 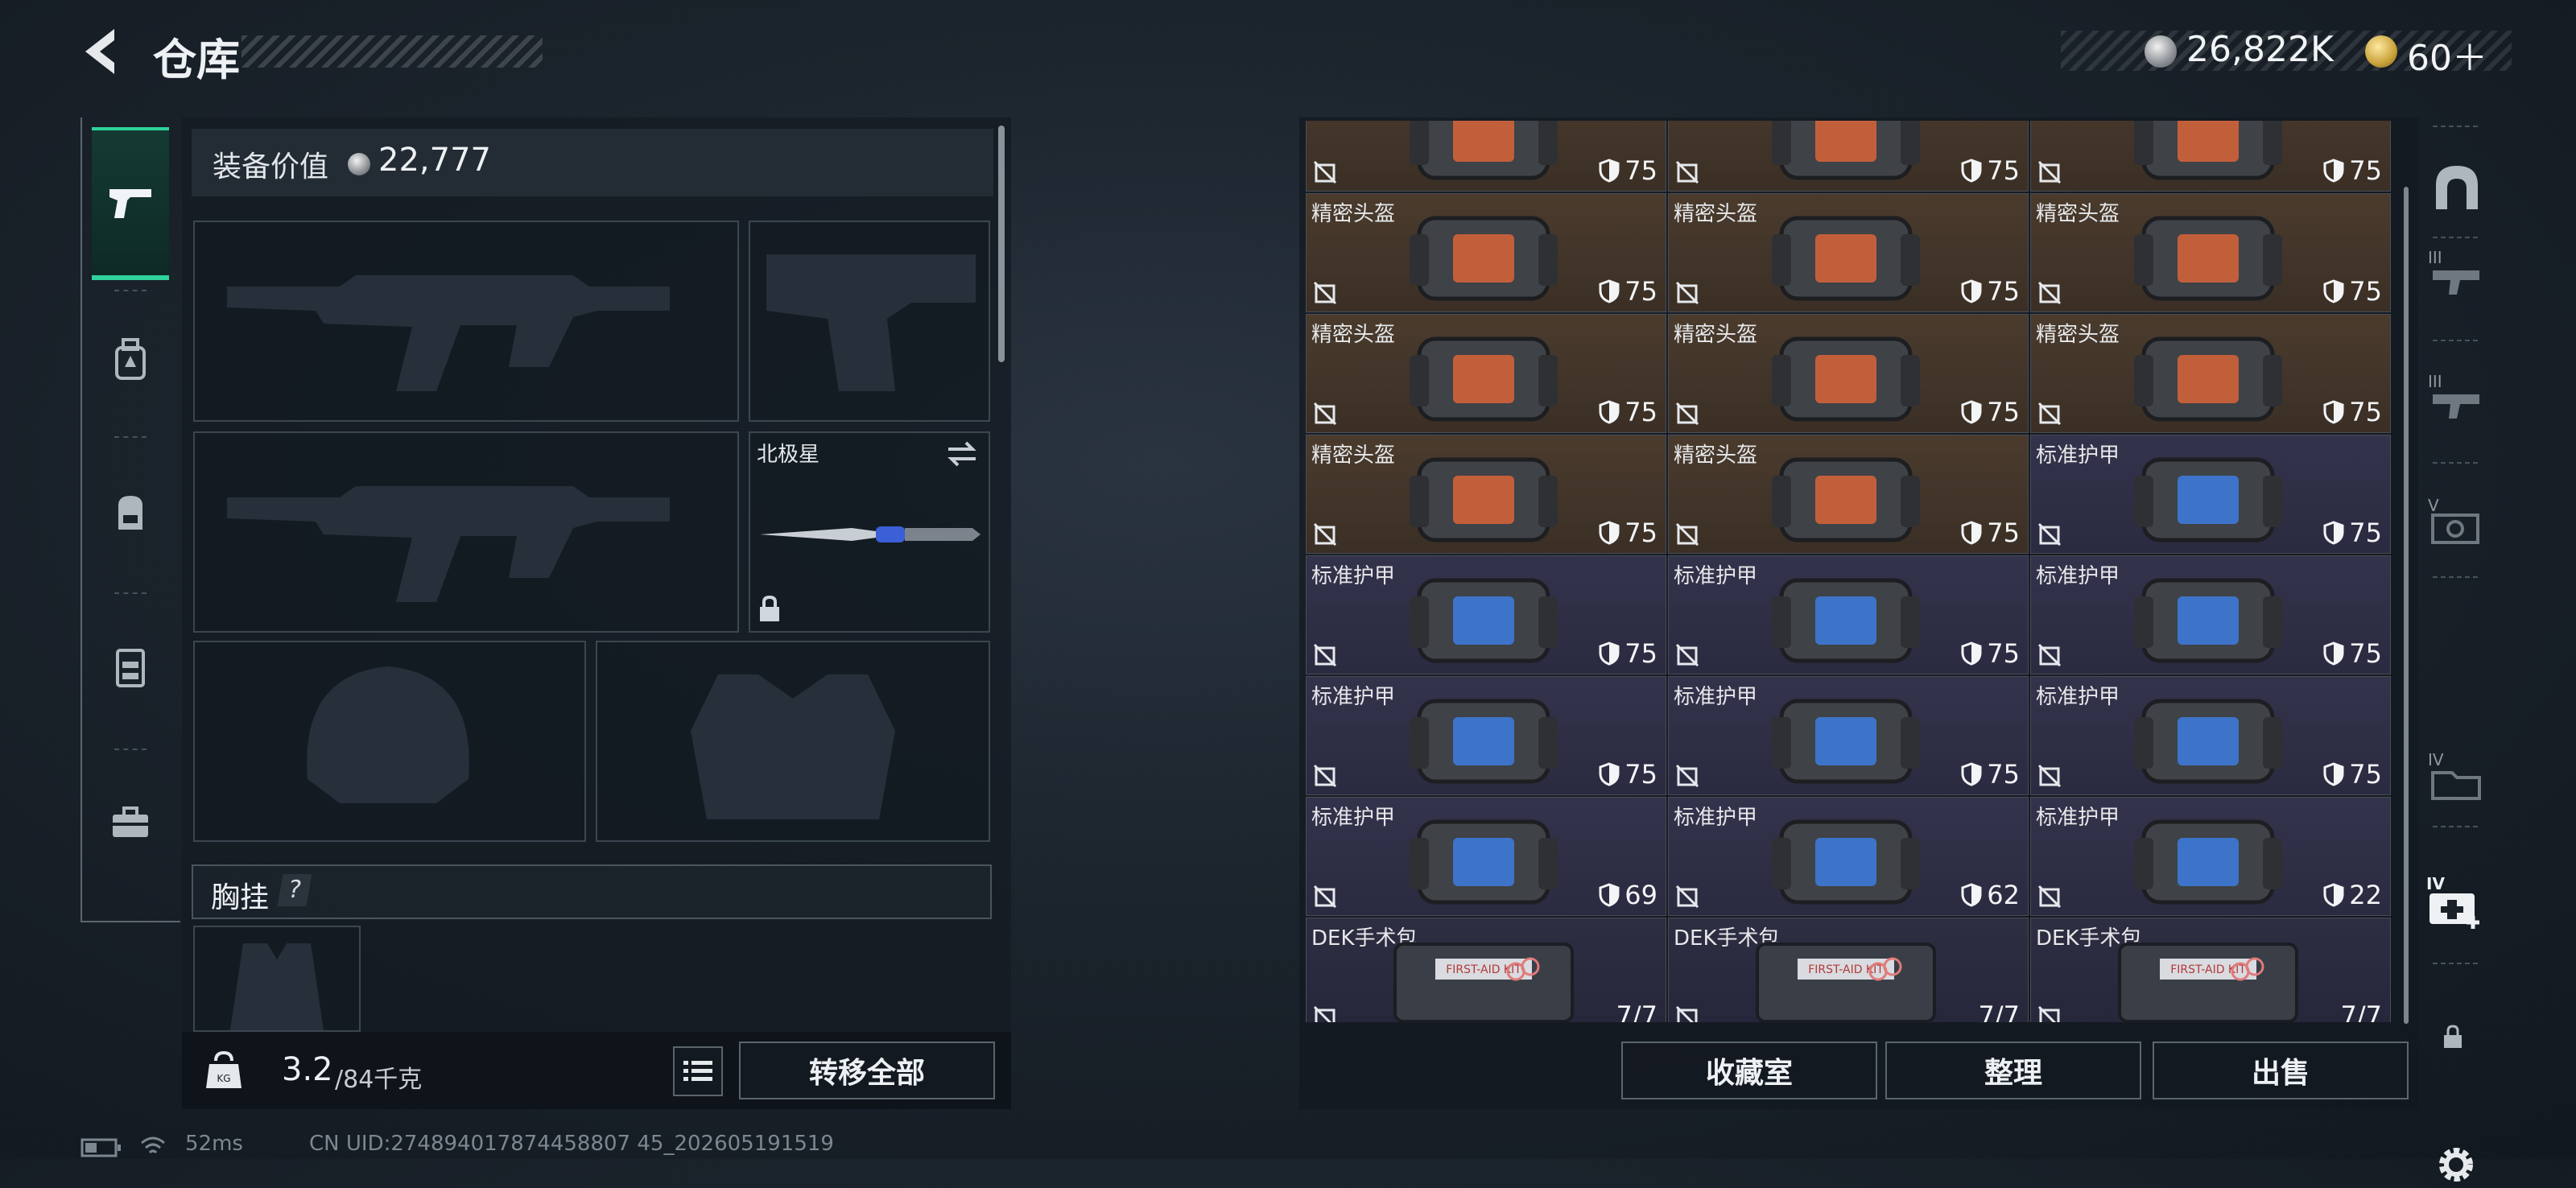 What do you see at coordinates (2210, 857) in the screenshot?
I see `stash-item: 标准护甲 22` at bounding box center [2210, 857].